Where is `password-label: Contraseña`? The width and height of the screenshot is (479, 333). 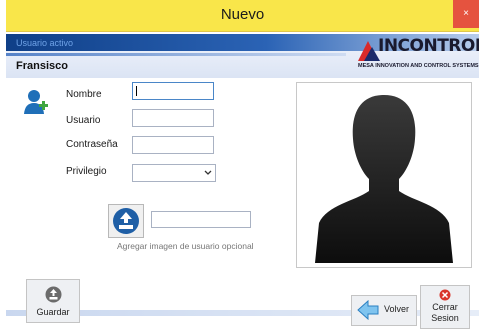
password-label: Contraseña is located at coordinates (92, 144).